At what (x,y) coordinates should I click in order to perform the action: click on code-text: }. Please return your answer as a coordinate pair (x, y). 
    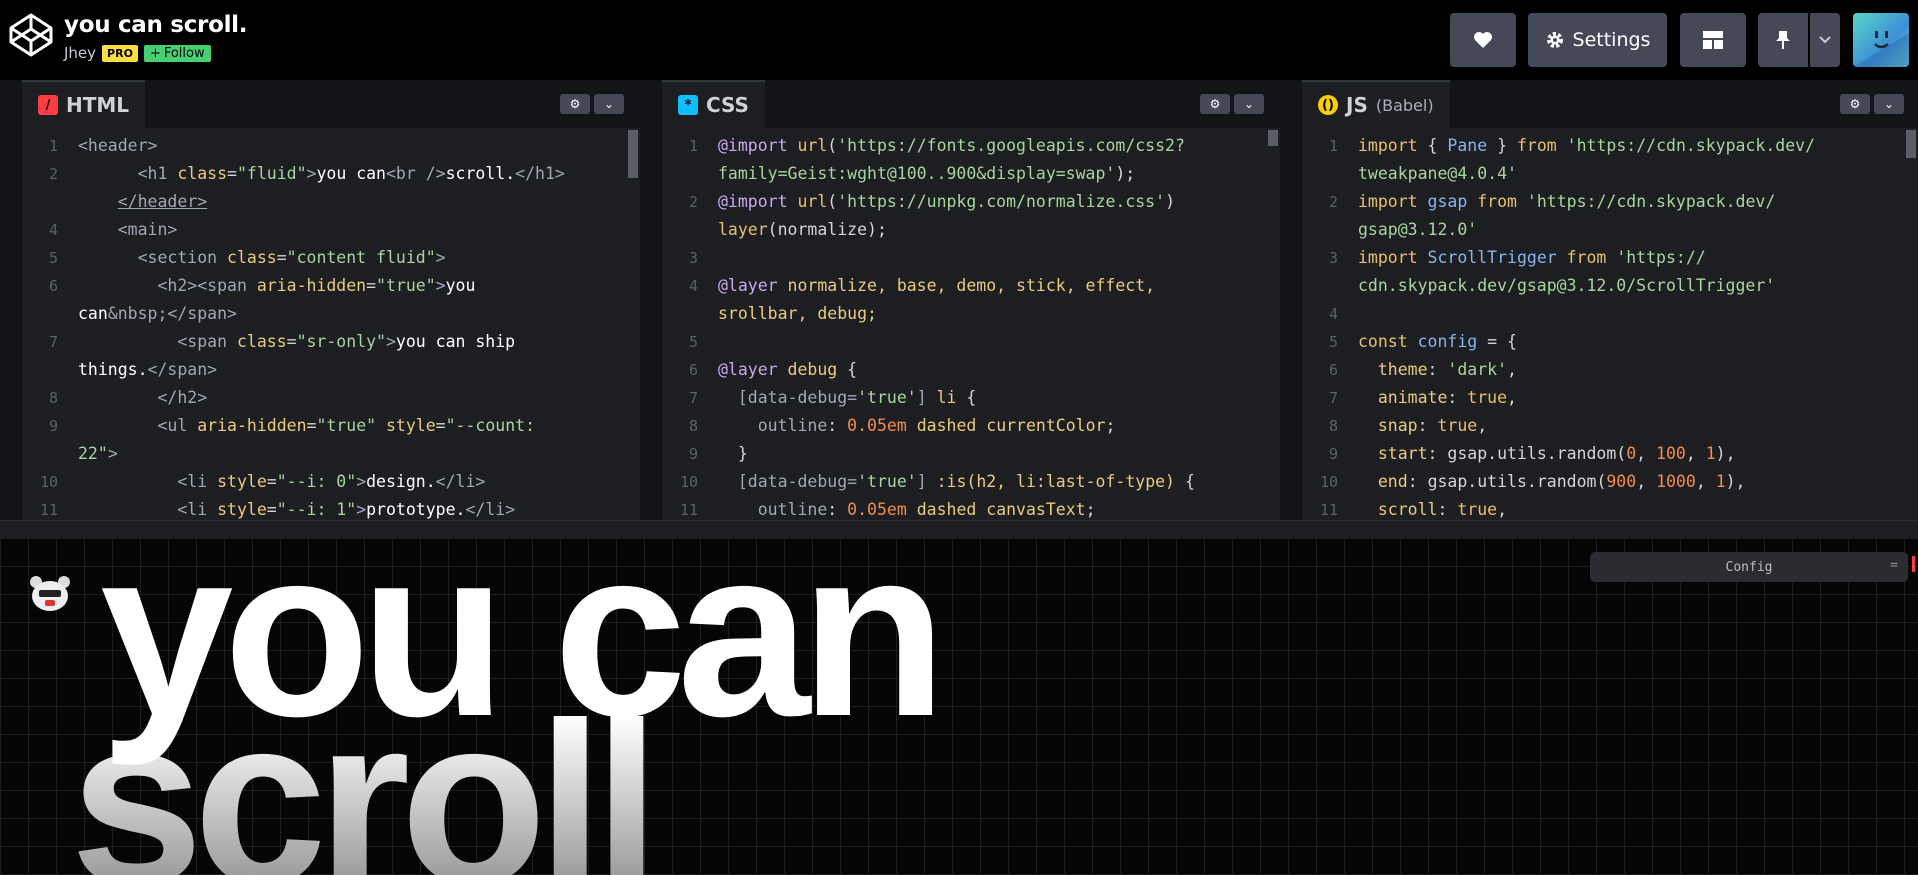
    Looking at the image, I should click on (733, 454).